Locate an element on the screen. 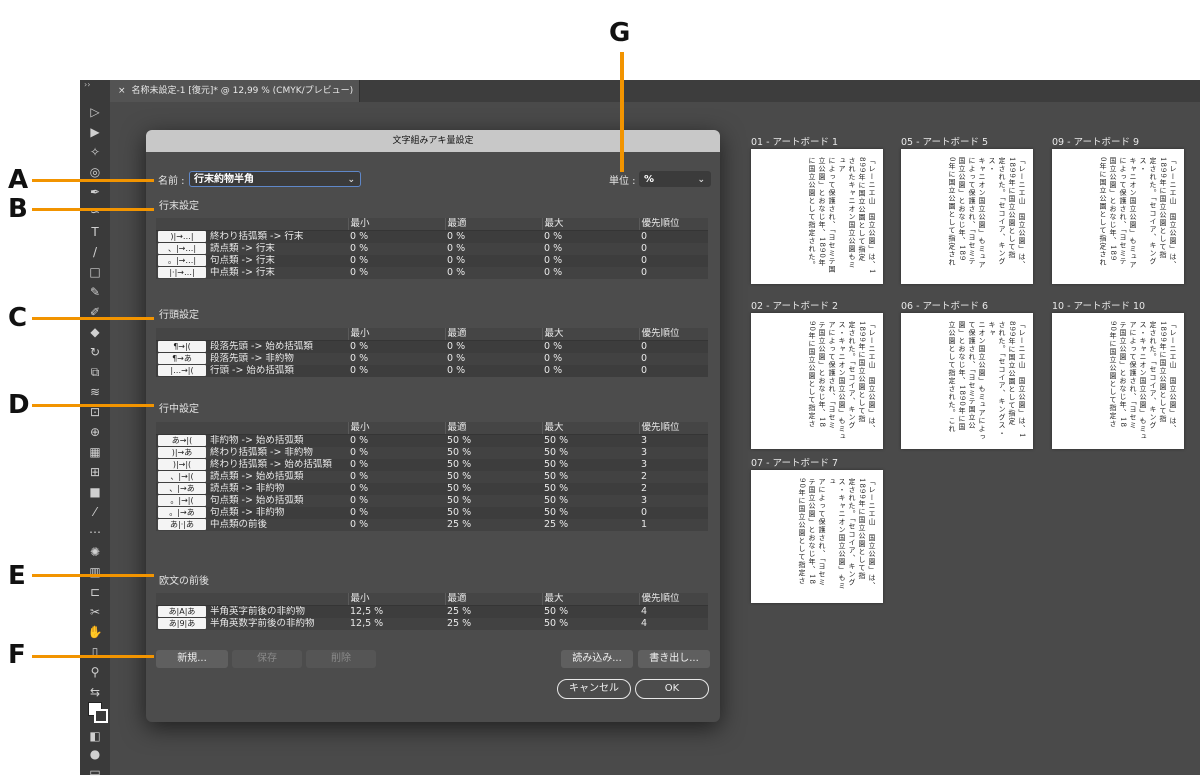 The height and width of the screenshot is (780, 1200). table-row: 。|→あ 句点類 -> 非約物 0 % 50 % 50 % 0 is located at coordinates (432, 513).